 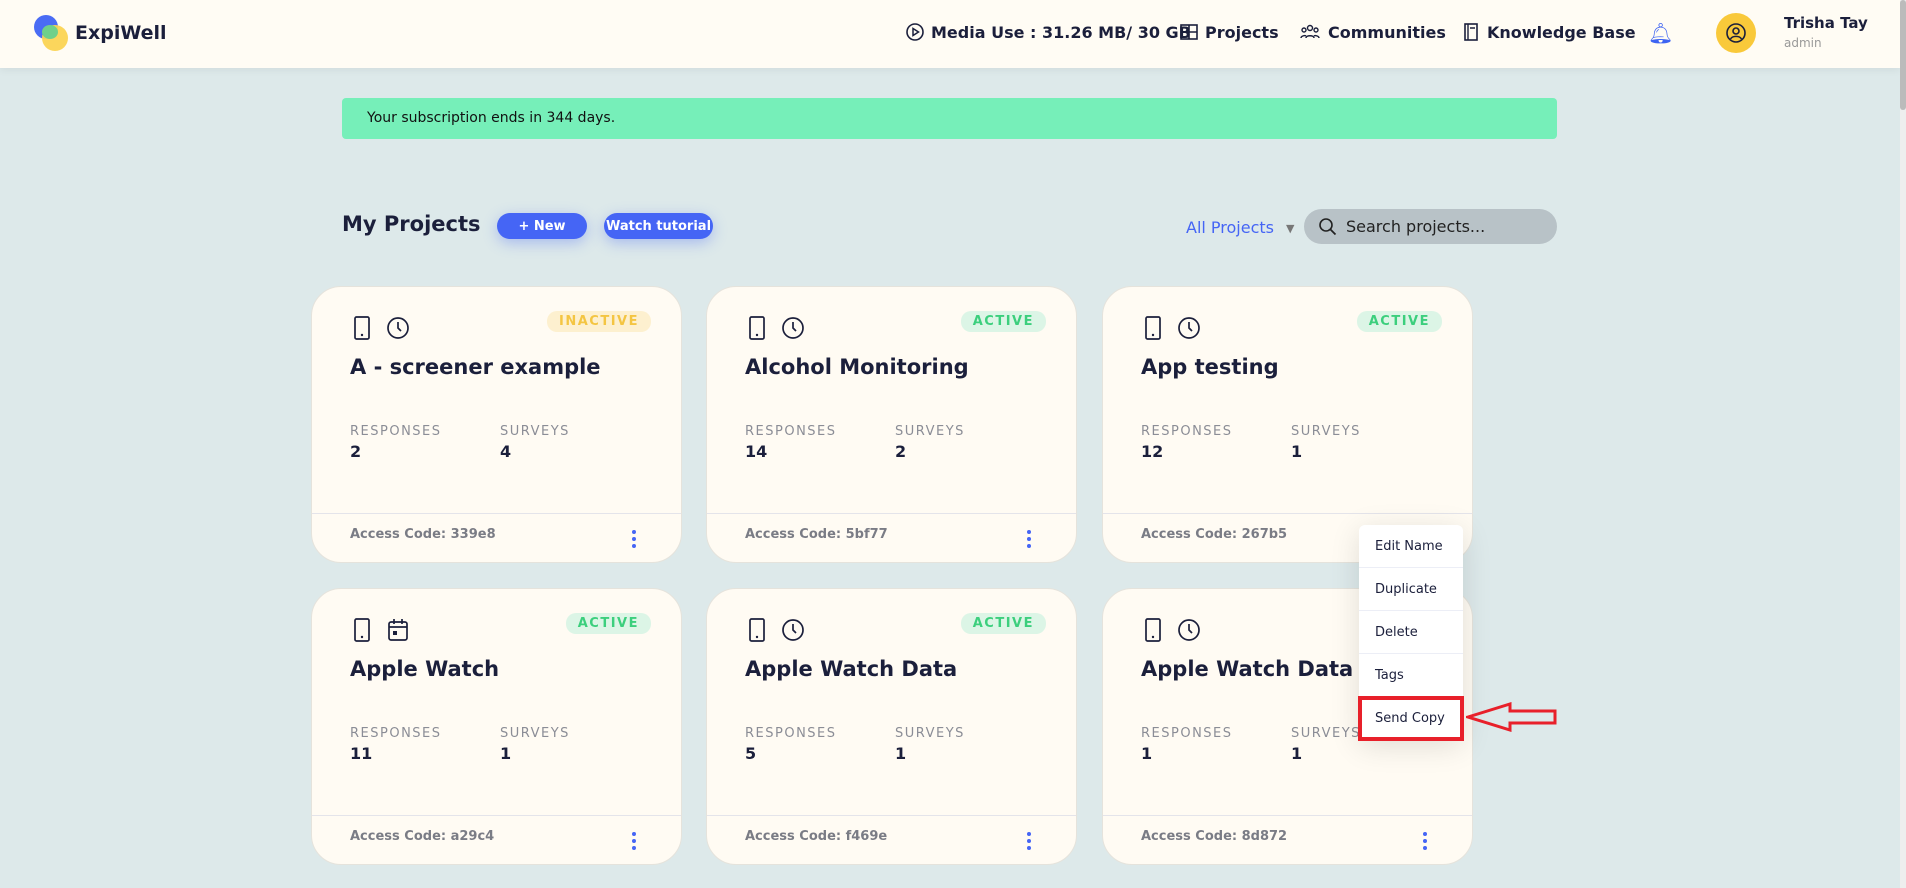 I want to click on surveys-count: 4, so click(x=506, y=451).